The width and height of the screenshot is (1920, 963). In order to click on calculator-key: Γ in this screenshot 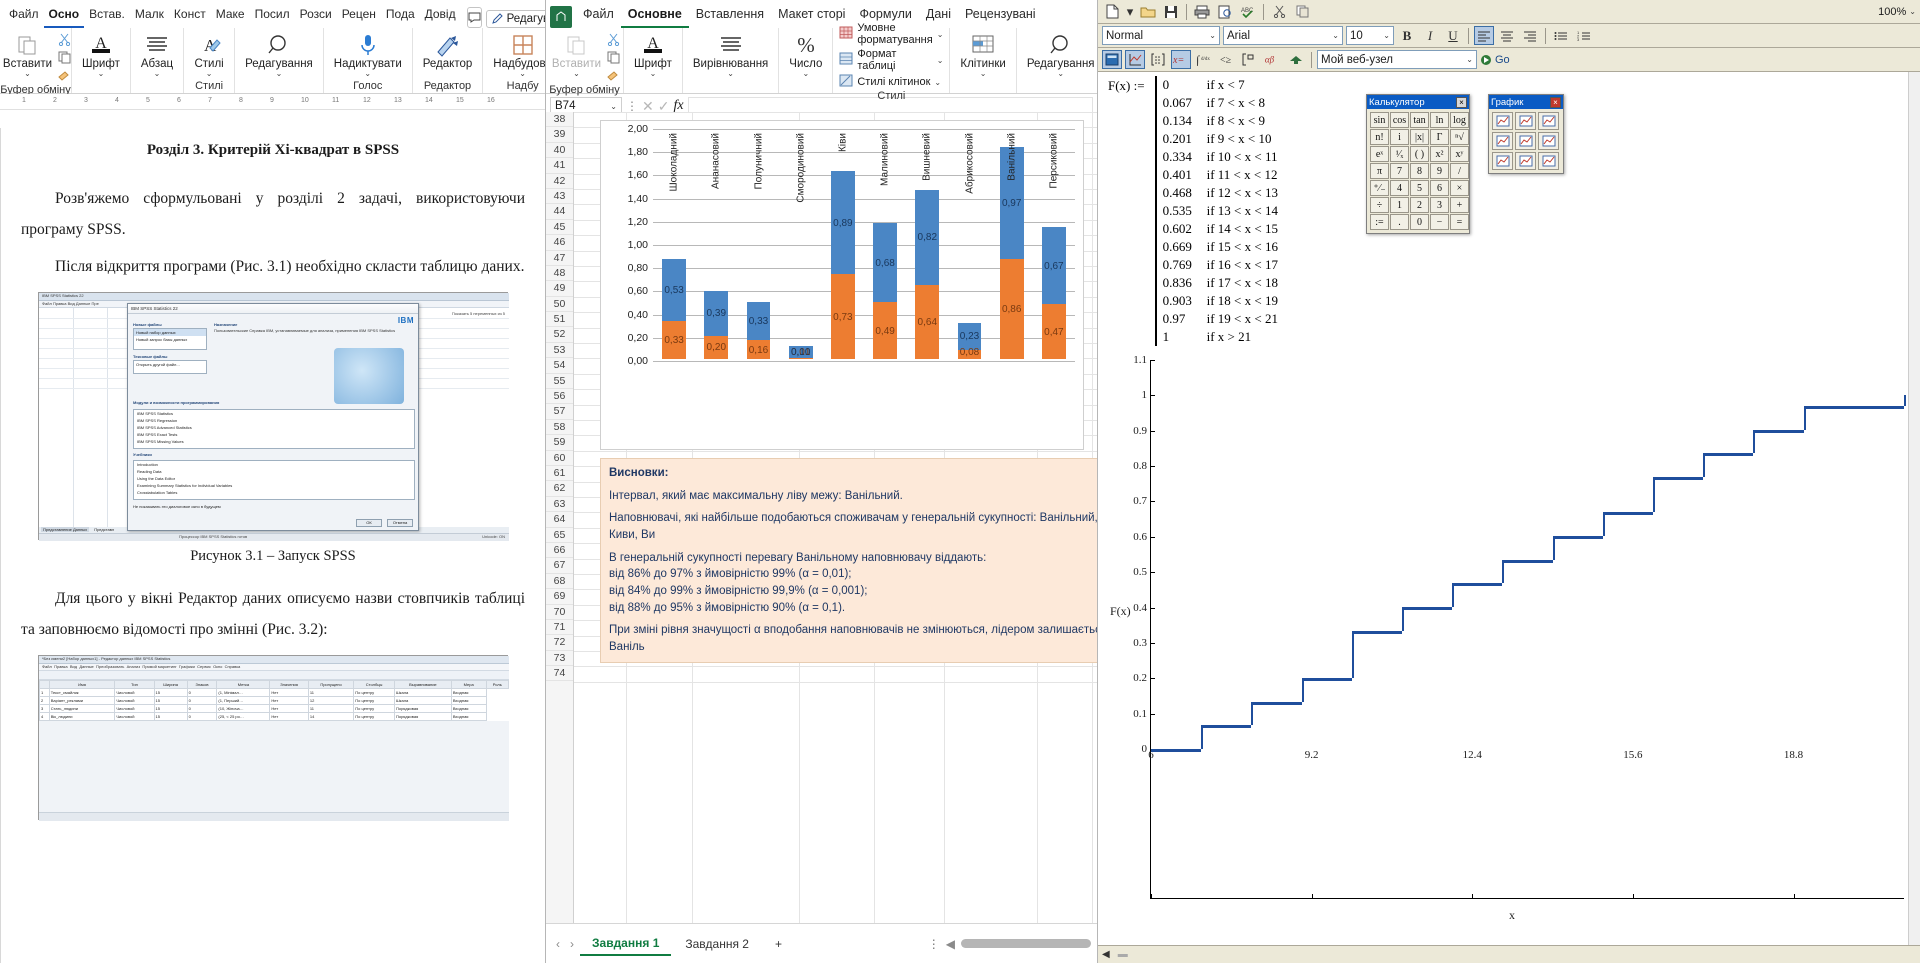, I will do `click(1439, 137)`.